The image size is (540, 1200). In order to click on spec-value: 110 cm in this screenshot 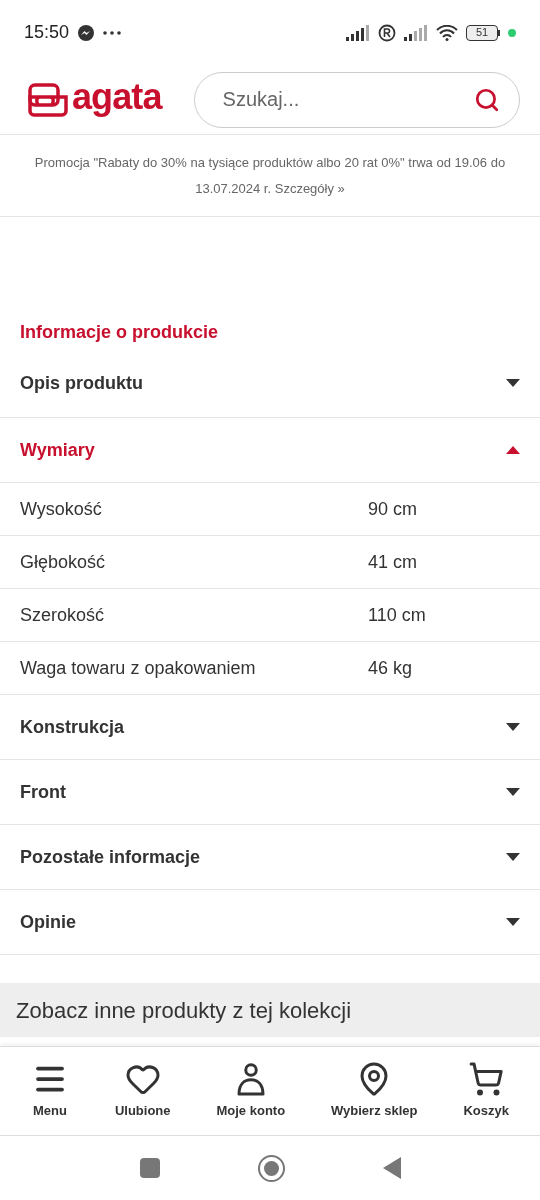, I will do `click(397, 615)`.